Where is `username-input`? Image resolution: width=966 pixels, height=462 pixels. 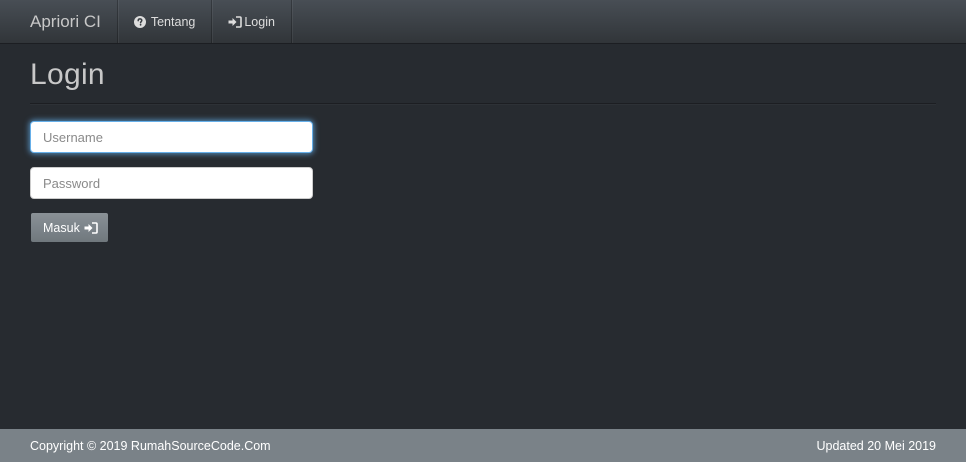 username-input is located at coordinates (171, 137).